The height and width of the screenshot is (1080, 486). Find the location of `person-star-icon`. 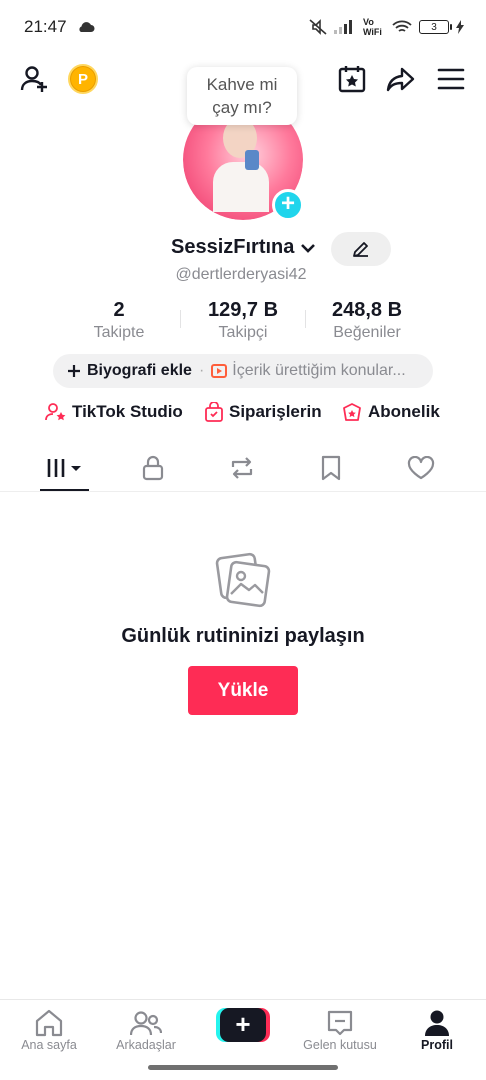

person-star-icon is located at coordinates (55, 412).